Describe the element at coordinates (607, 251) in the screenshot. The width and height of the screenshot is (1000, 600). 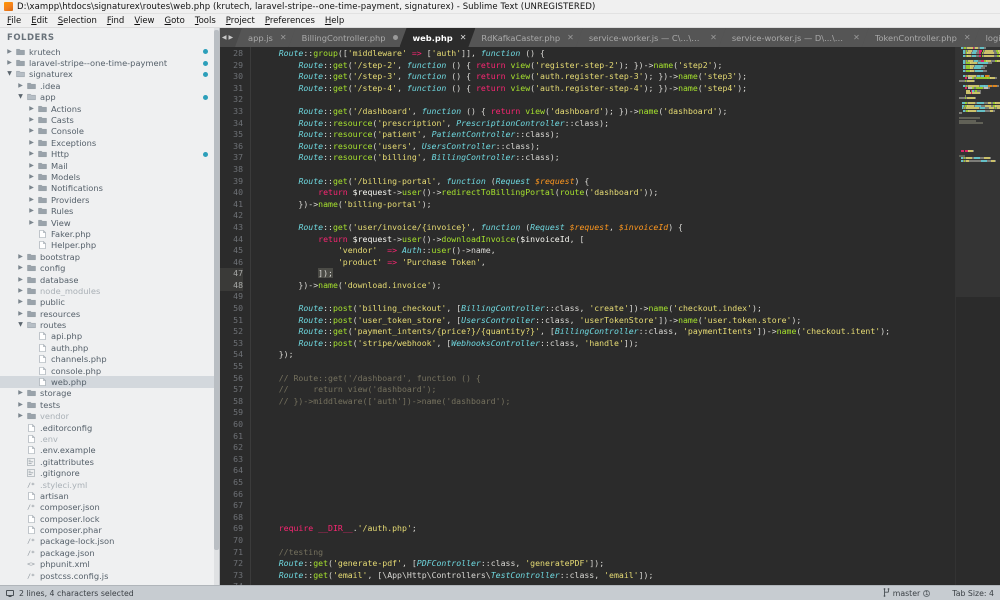
I see `code-line: 'vendor' => Auth::user()->name,` at that location.